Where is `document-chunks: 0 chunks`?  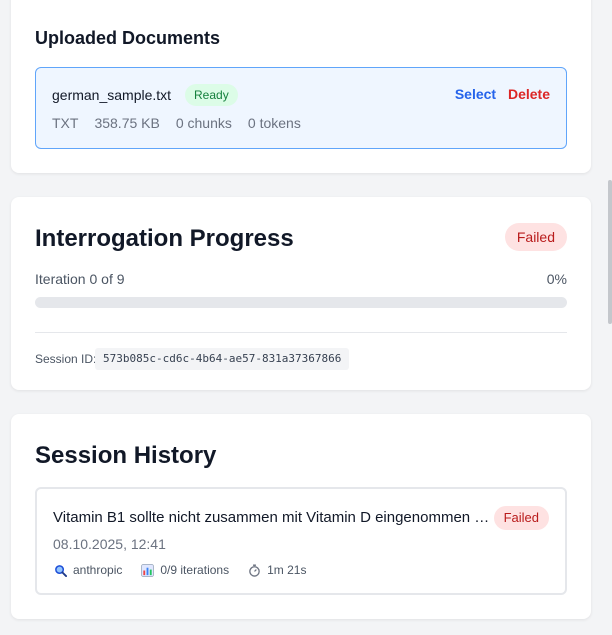 document-chunks: 0 chunks is located at coordinates (203, 123).